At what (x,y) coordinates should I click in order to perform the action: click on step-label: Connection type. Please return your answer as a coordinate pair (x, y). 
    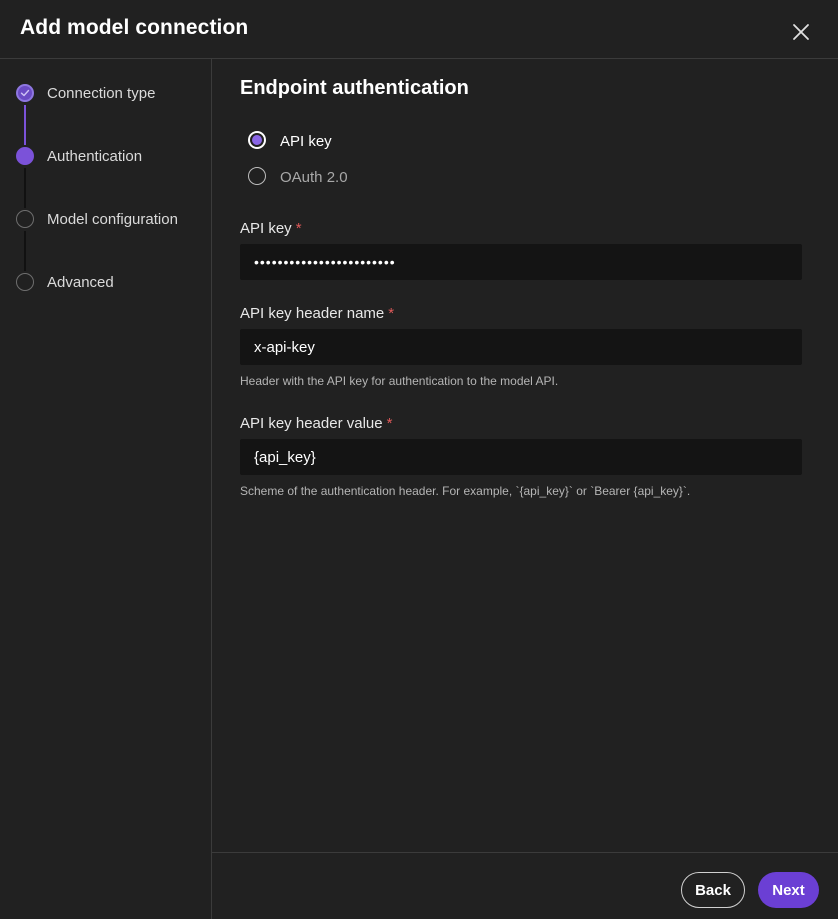
    Looking at the image, I should click on (101, 93).